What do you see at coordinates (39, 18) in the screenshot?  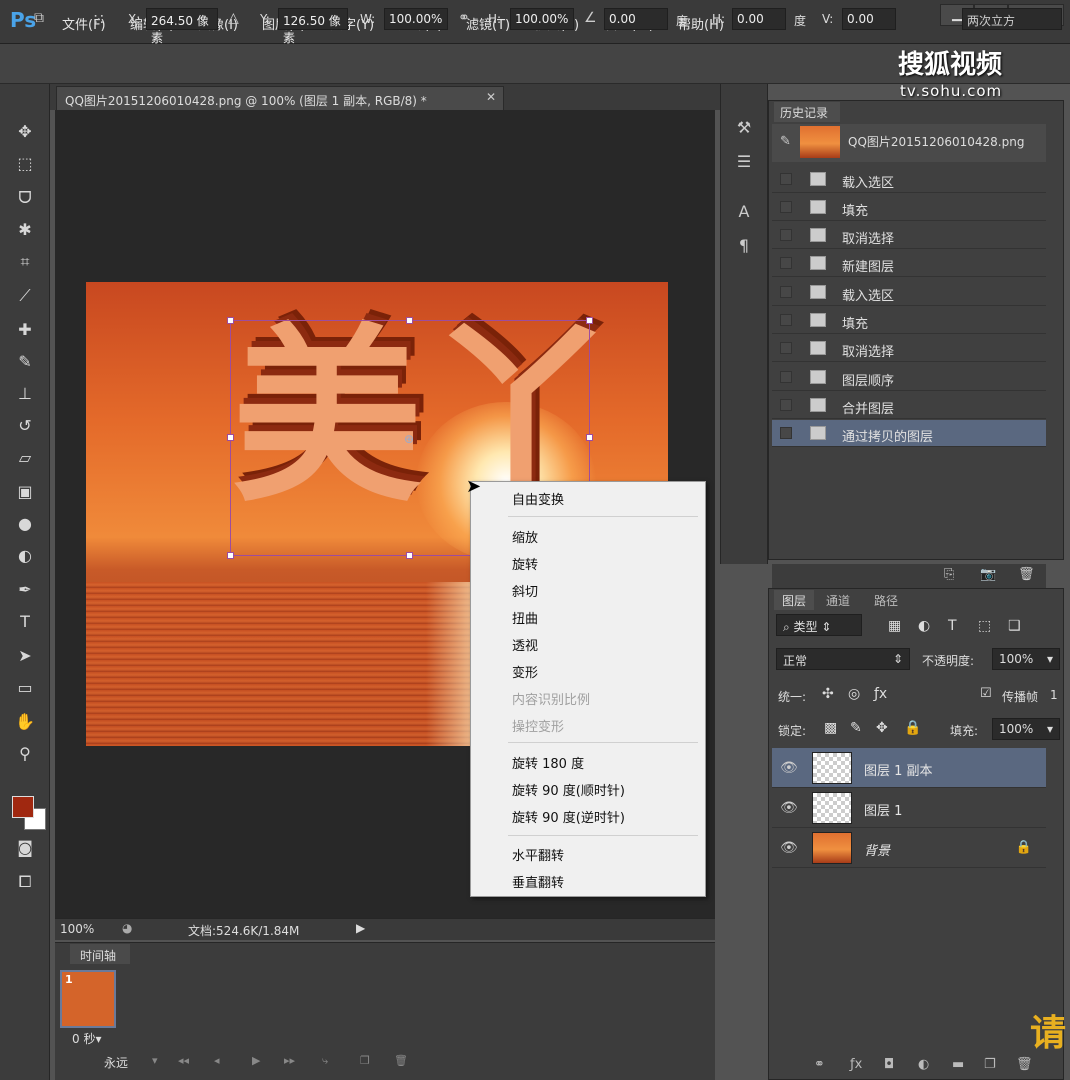 I see `transform-tool-icon: ⧉` at bounding box center [39, 18].